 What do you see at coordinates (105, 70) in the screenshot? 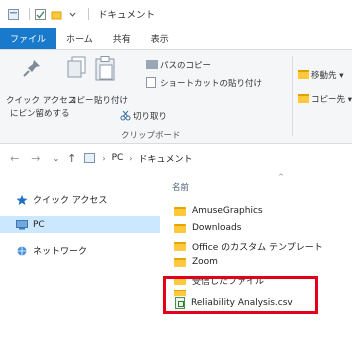
I see `paste-icon` at bounding box center [105, 70].